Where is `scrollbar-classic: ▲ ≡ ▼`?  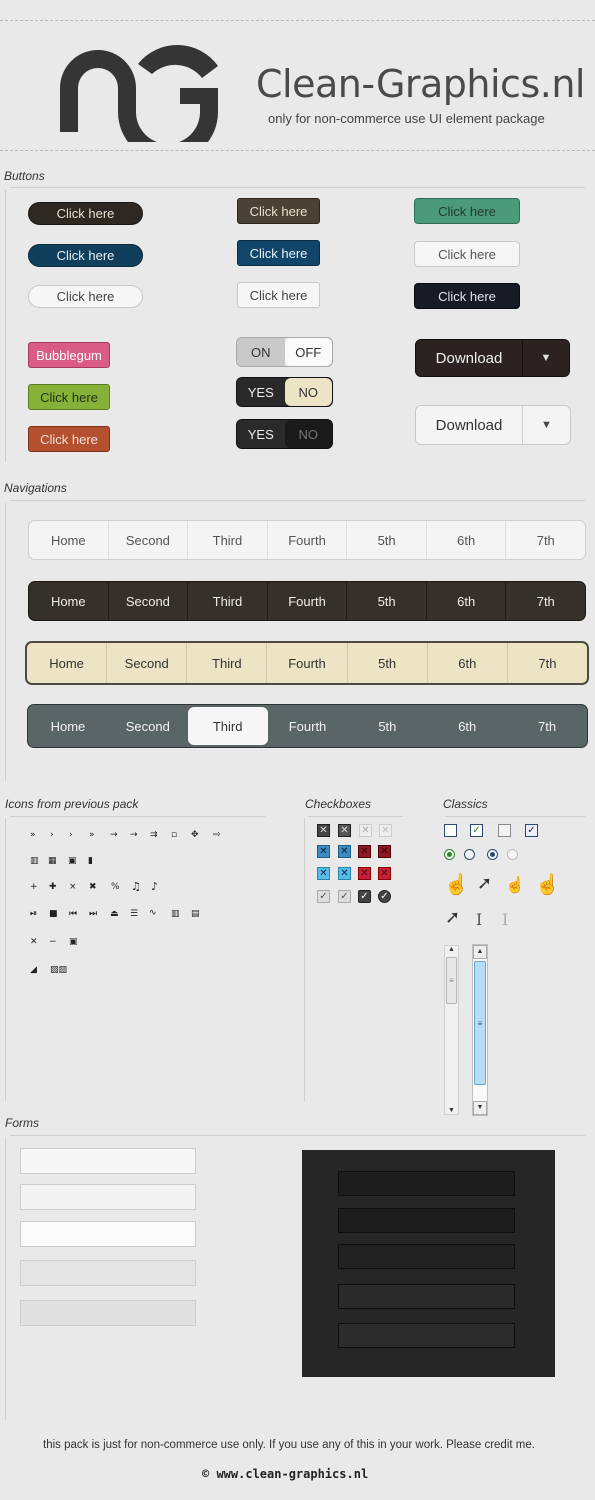
scrollbar-classic: ▲ ≡ ▼ is located at coordinates (451, 1030).